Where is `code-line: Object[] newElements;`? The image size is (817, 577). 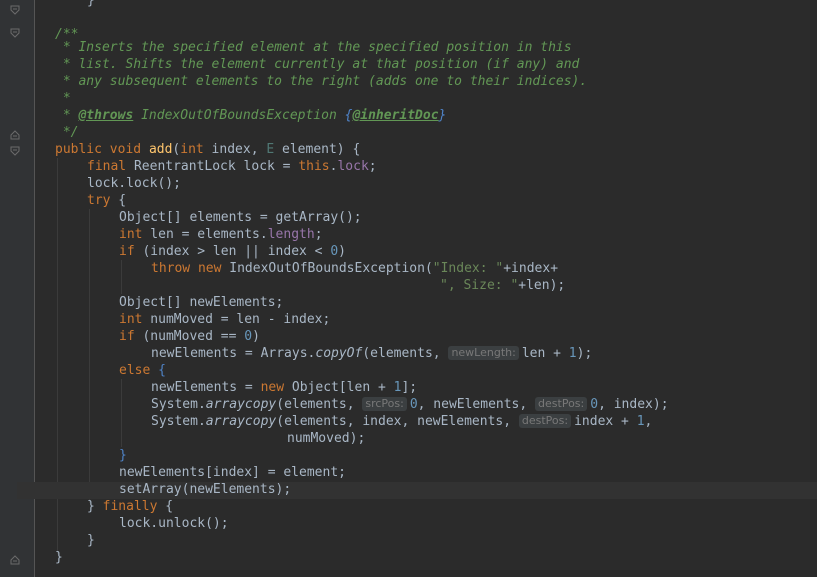 code-line: Object[] newElements; is located at coordinates (201, 302).